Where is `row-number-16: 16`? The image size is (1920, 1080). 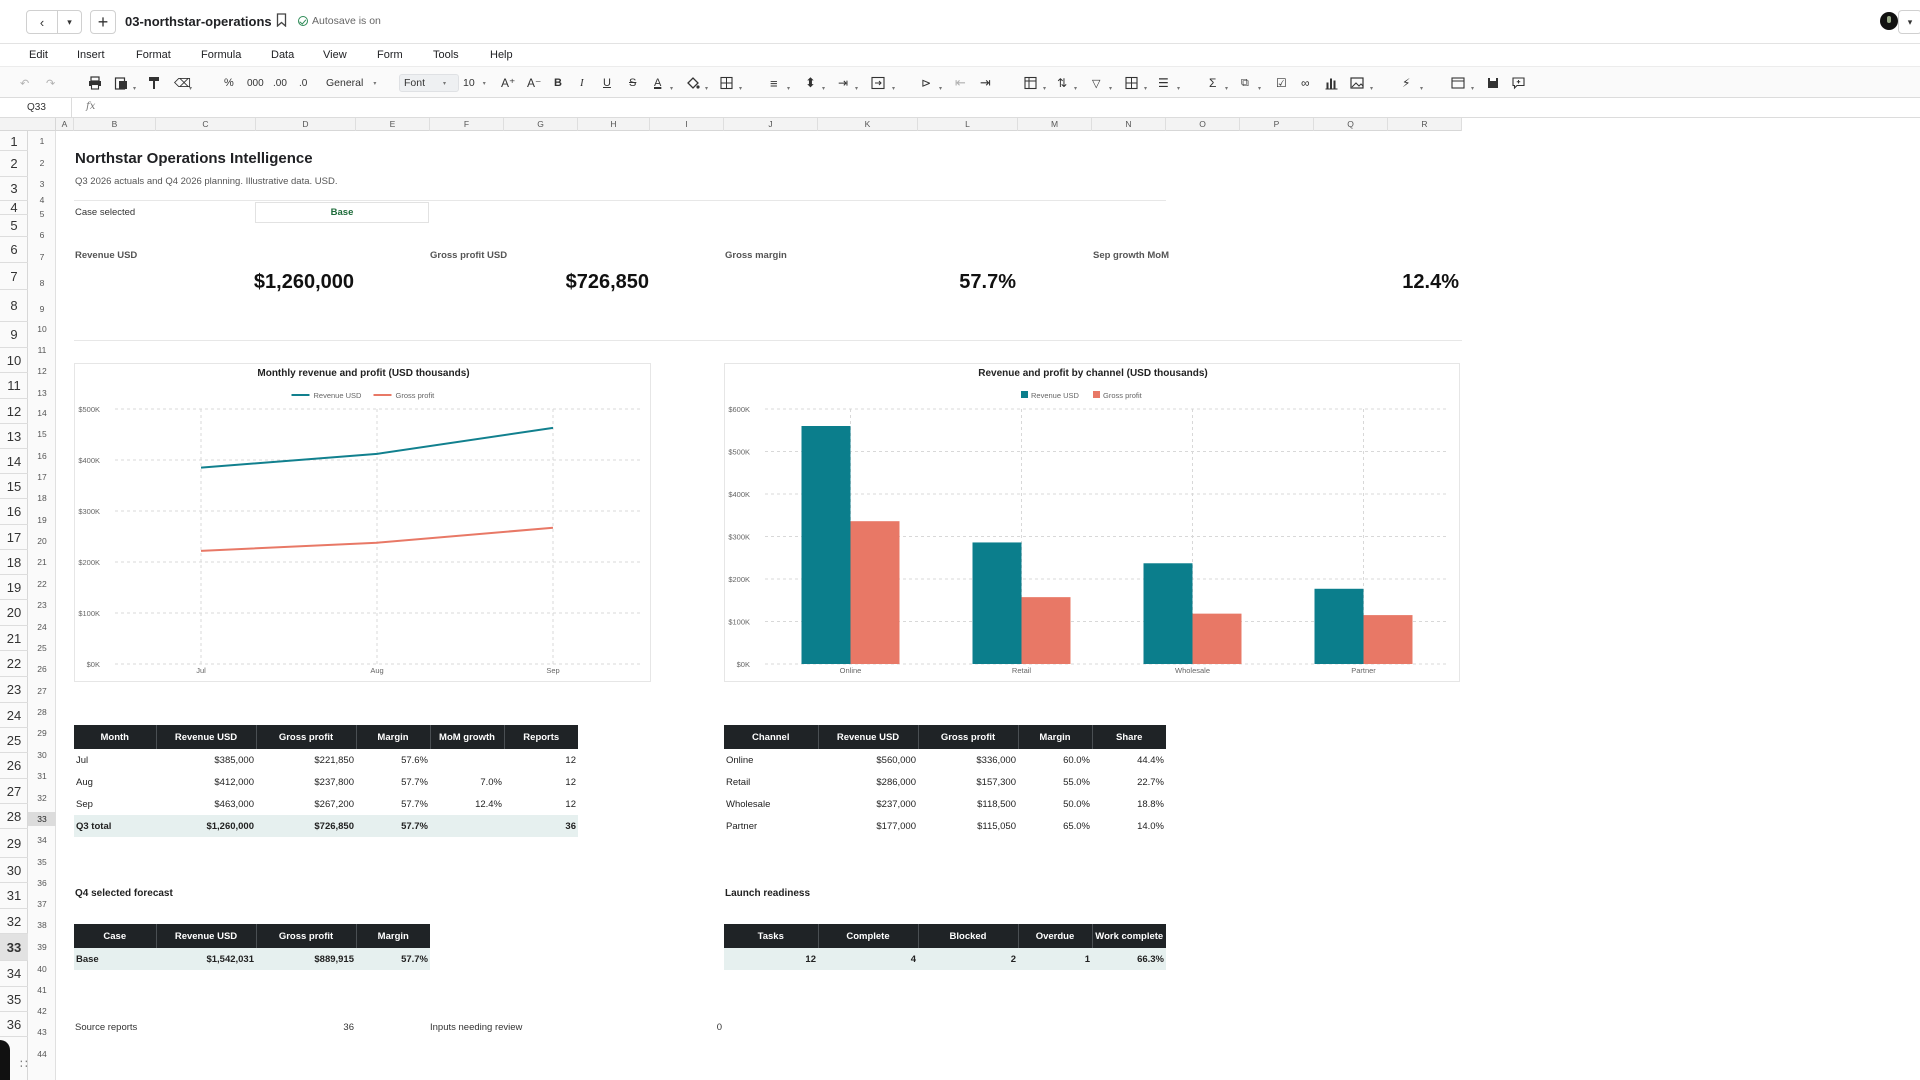 row-number-16: 16 is located at coordinates (42, 456).